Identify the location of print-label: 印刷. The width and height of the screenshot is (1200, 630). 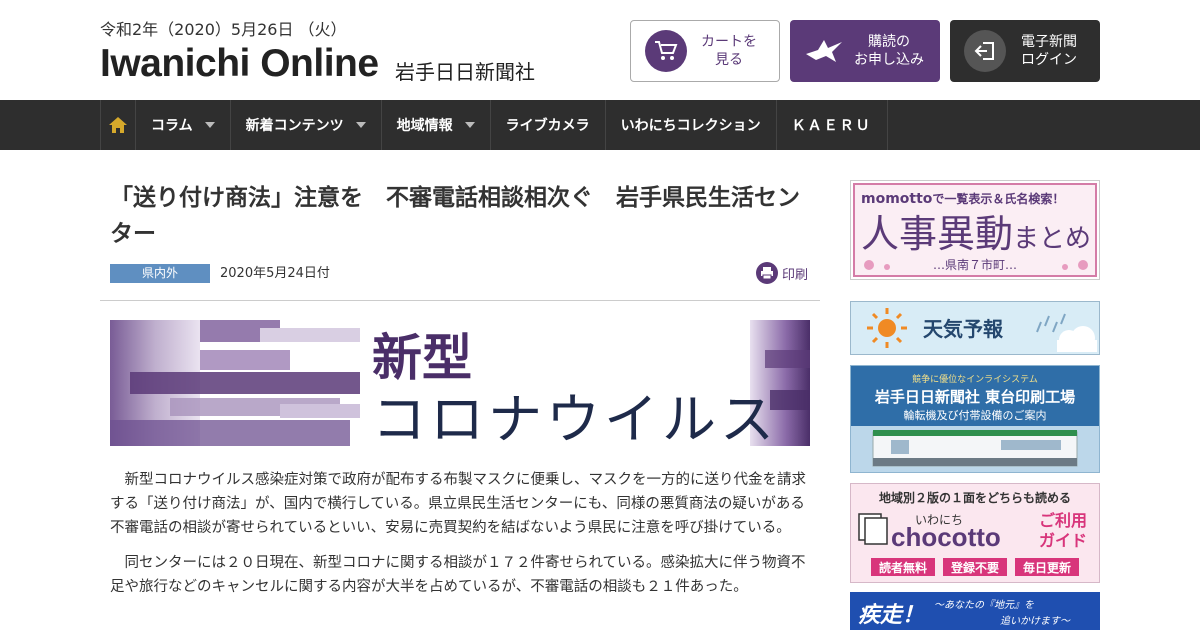
(795, 275).